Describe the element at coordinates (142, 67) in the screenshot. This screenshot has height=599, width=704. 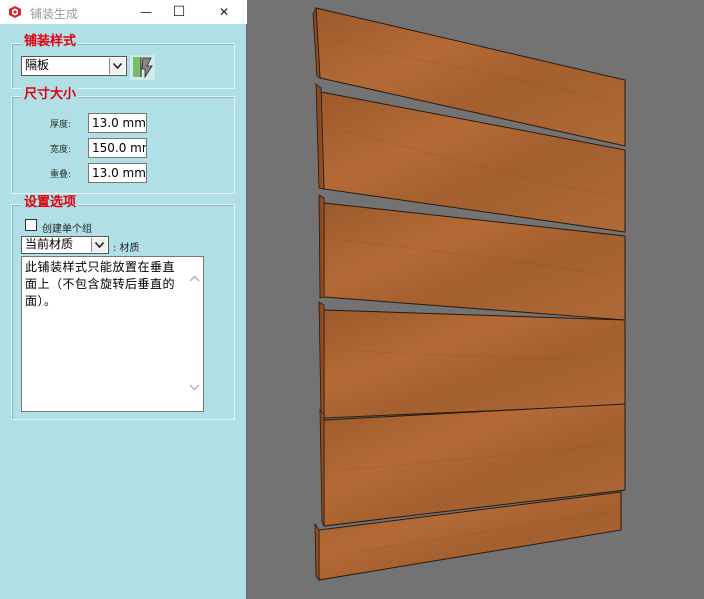
I see `paving-preview-icon` at that location.